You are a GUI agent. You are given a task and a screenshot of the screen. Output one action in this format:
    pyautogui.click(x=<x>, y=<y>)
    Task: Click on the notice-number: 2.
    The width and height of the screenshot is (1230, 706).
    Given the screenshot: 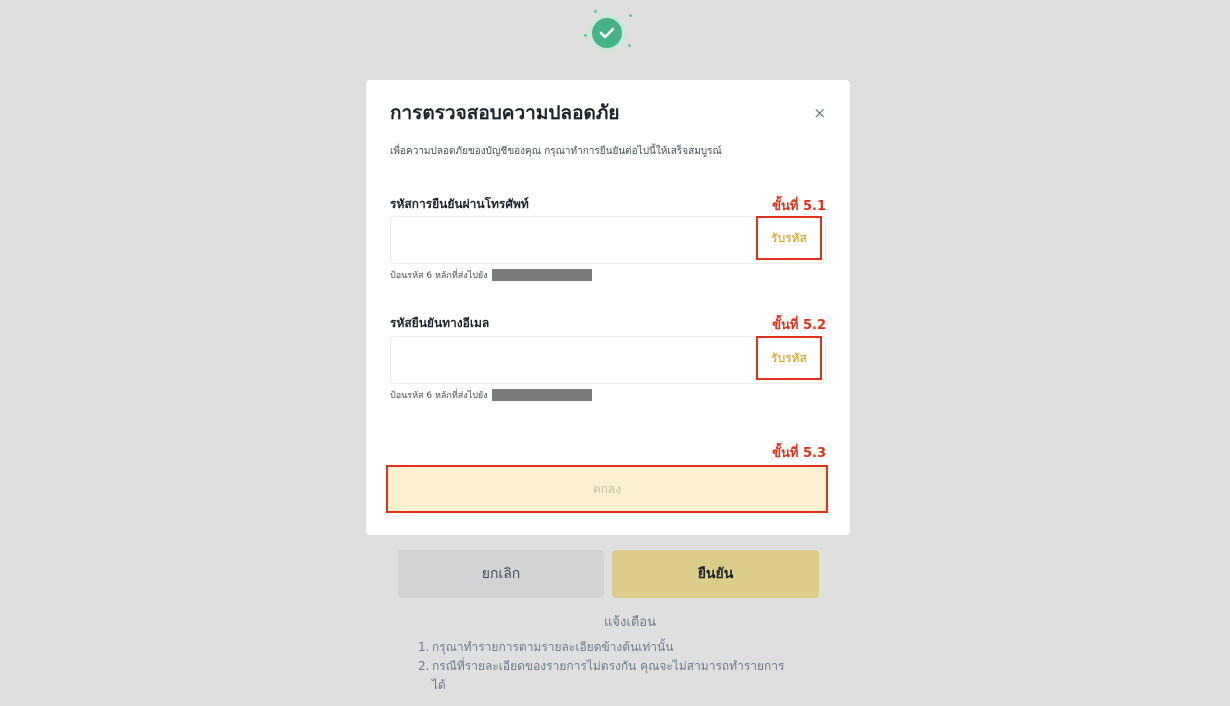 What is the action you would take?
    pyautogui.click(x=424, y=666)
    